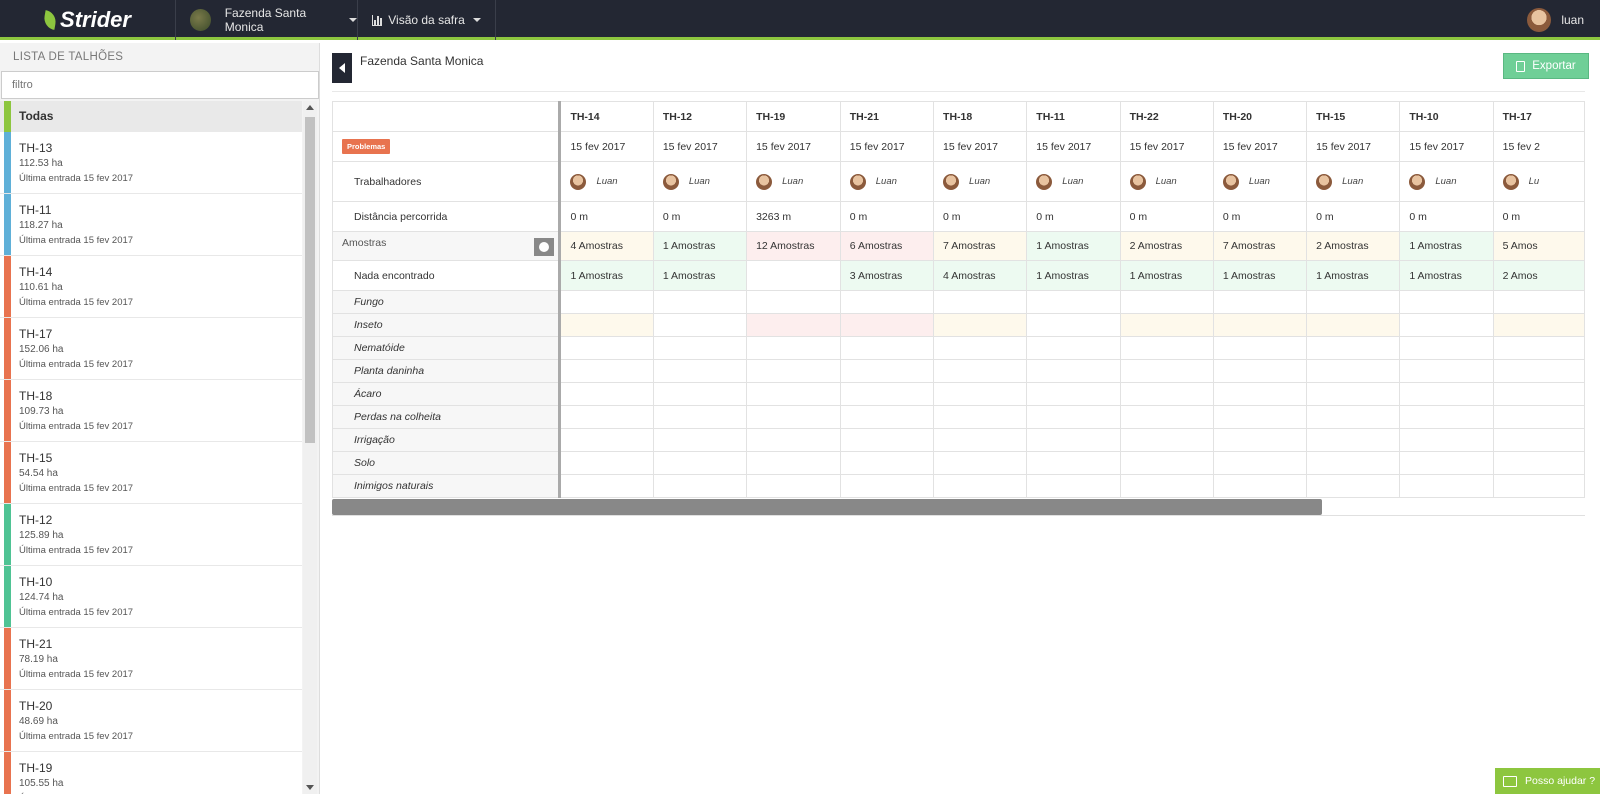 This screenshot has width=1600, height=794. What do you see at coordinates (606, 246) in the screenshot?
I see `samples-cell: 4 Amostras` at bounding box center [606, 246].